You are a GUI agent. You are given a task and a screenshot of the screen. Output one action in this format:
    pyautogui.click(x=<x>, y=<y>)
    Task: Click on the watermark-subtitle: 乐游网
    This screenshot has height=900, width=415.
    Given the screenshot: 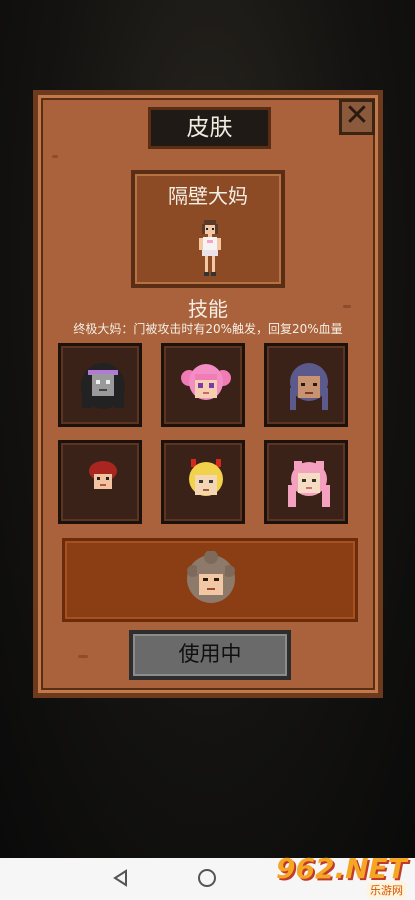 What is the action you would take?
    pyautogui.click(x=386, y=890)
    